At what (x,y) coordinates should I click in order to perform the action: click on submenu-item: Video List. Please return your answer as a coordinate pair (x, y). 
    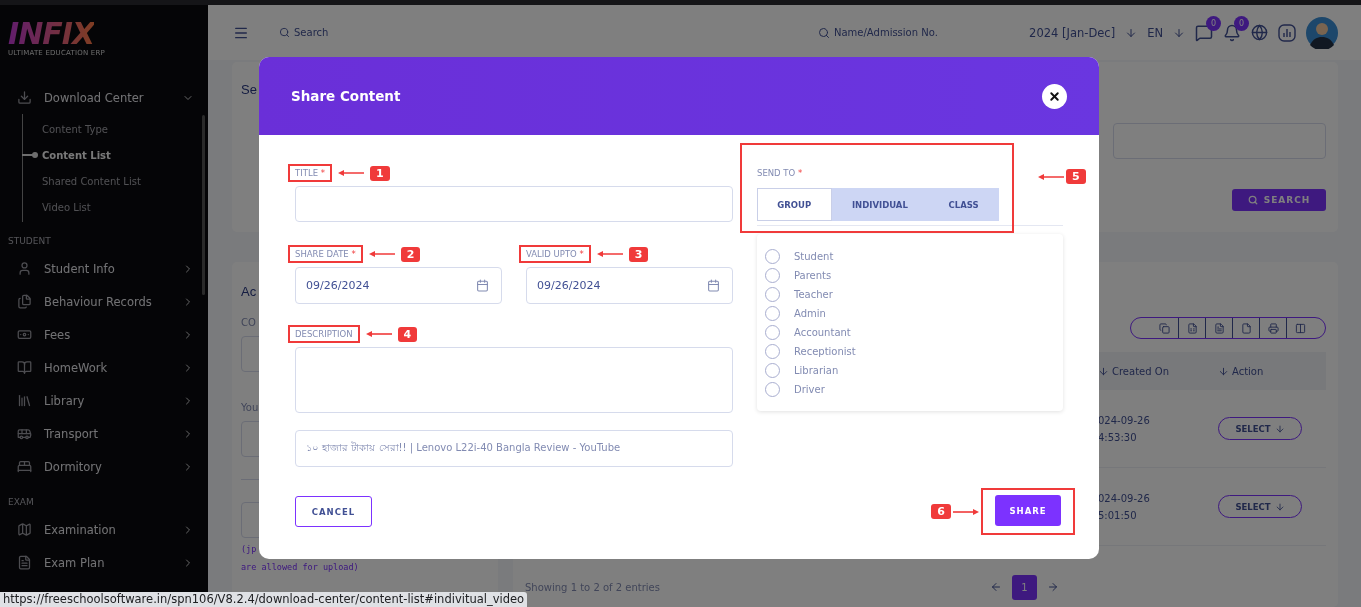
    Looking at the image, I should click on (115, 207).